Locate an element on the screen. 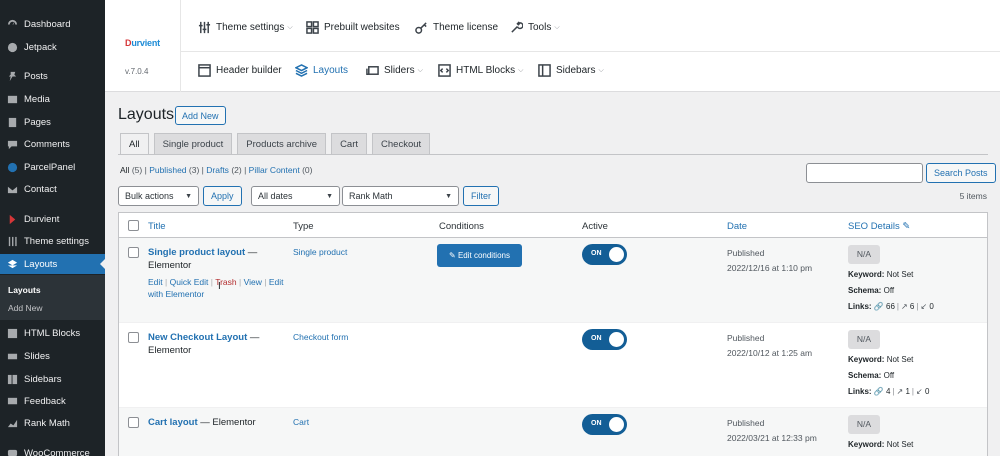 This screenshot has width=1000, height=456. internal-links-count: 4 is located at coordinates (888, 391).